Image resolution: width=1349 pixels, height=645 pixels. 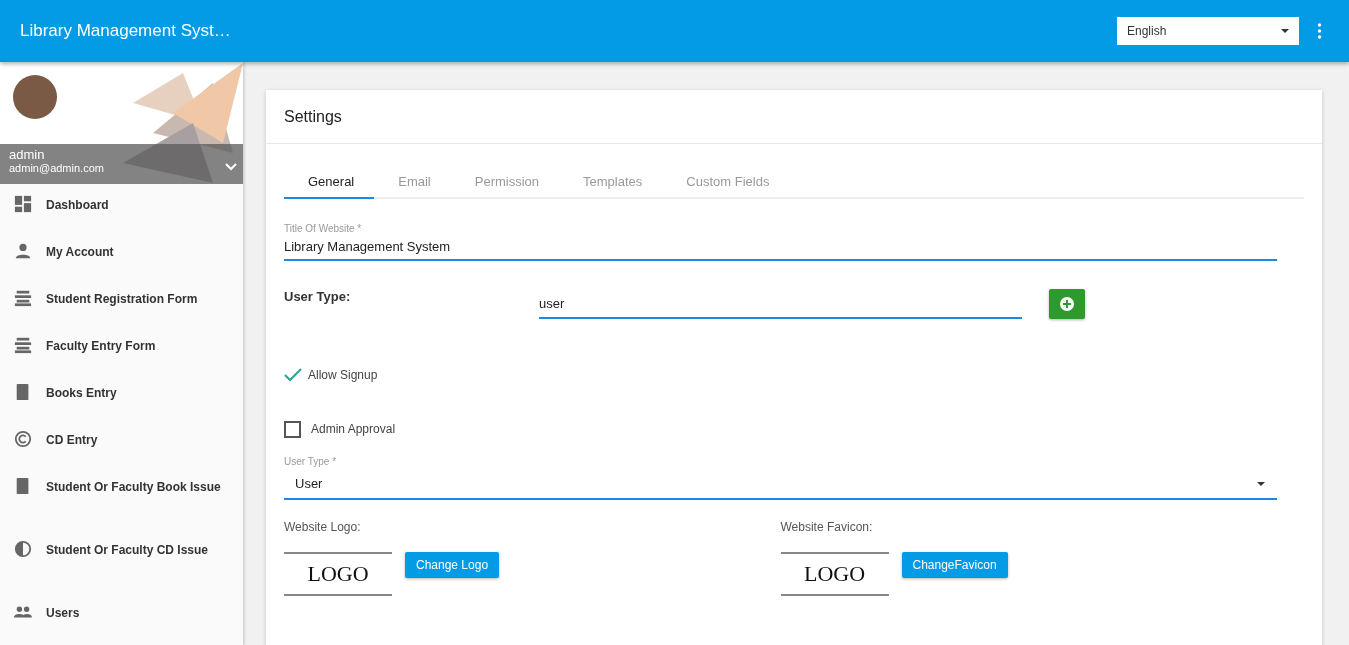 What do you see at coordinates (56, 168) in the screenshot?
I see `user-email: admin@admin.com` at bounding box center [56, 168].